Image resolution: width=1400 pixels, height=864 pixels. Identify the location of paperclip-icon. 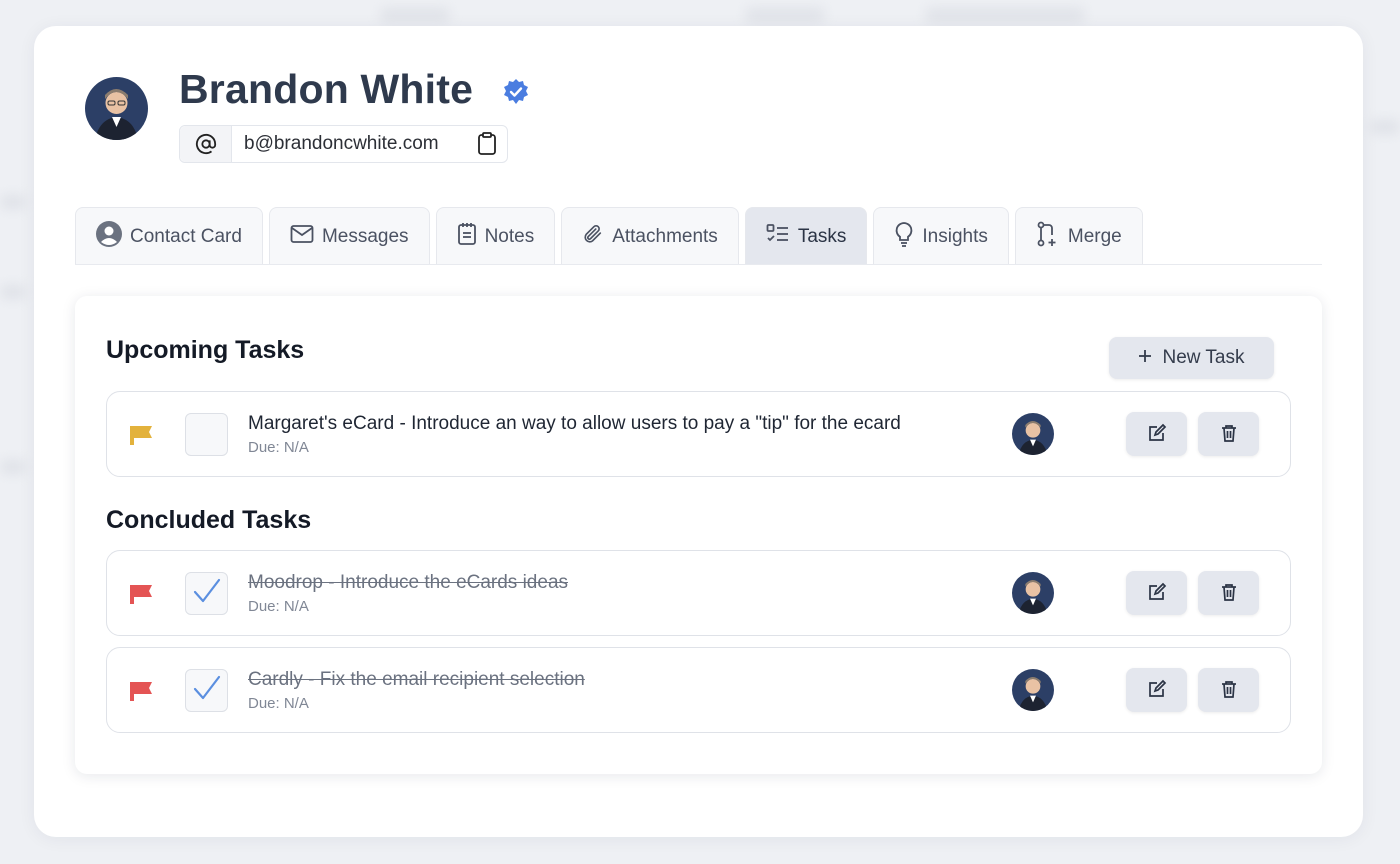
(593, 237).